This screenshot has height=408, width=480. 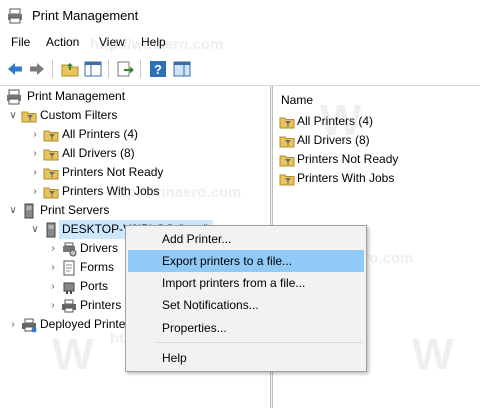 What do you see at coordinates (335, 121) in the screenshot?
I see `list-label: All Printers (4)` at bounding box center [335, 121].